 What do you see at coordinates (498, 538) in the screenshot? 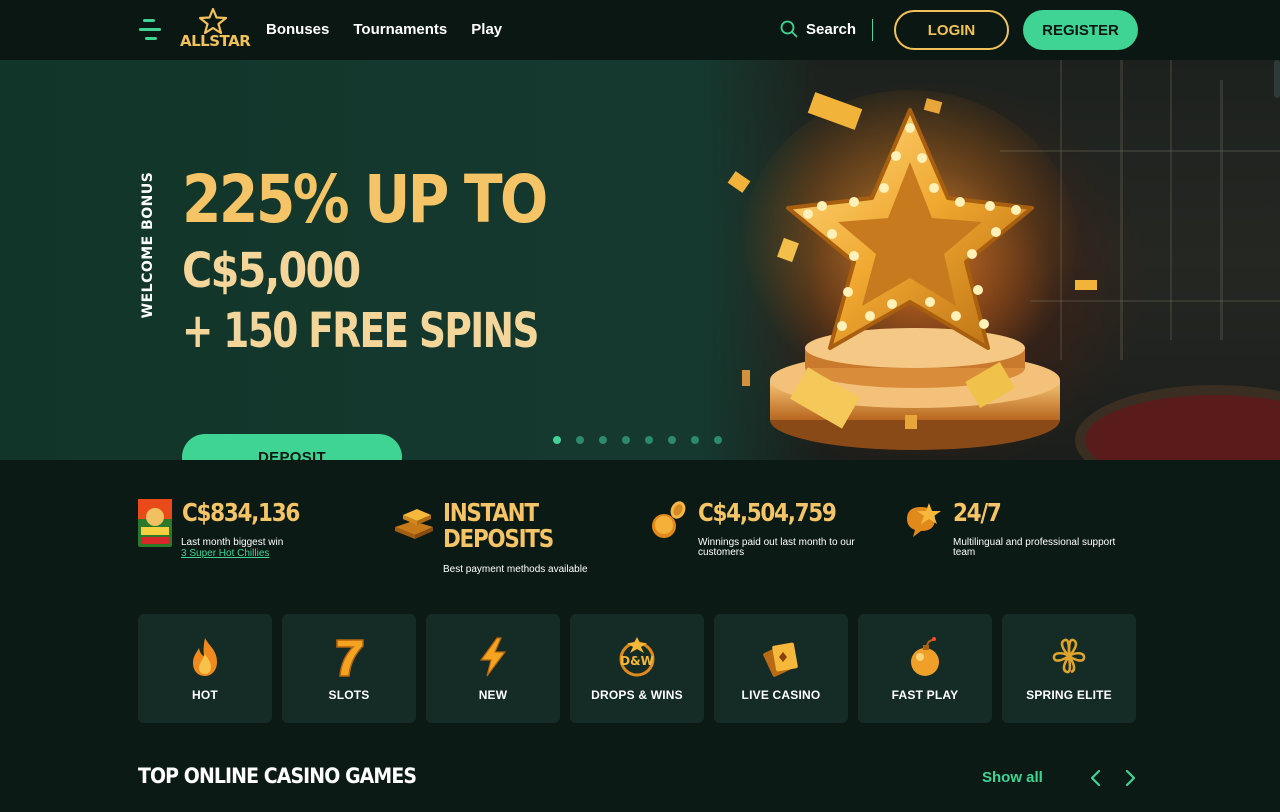
I see `instant-deposits-title-2: DEPOSITS` at bounding box center [498, 538].